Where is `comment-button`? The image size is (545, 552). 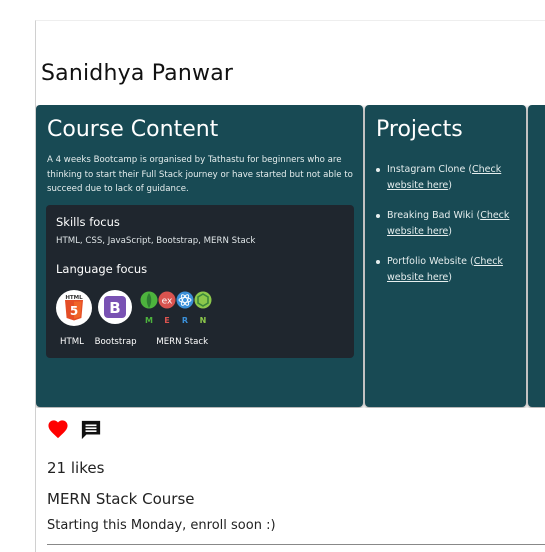
comment-button is located at coordinates (92, 430).